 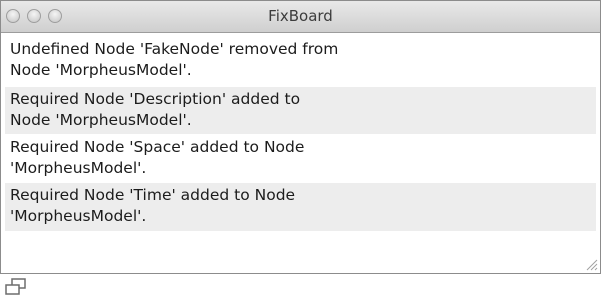 I want to click on window-restore-icon, so click(x=19, y=287).